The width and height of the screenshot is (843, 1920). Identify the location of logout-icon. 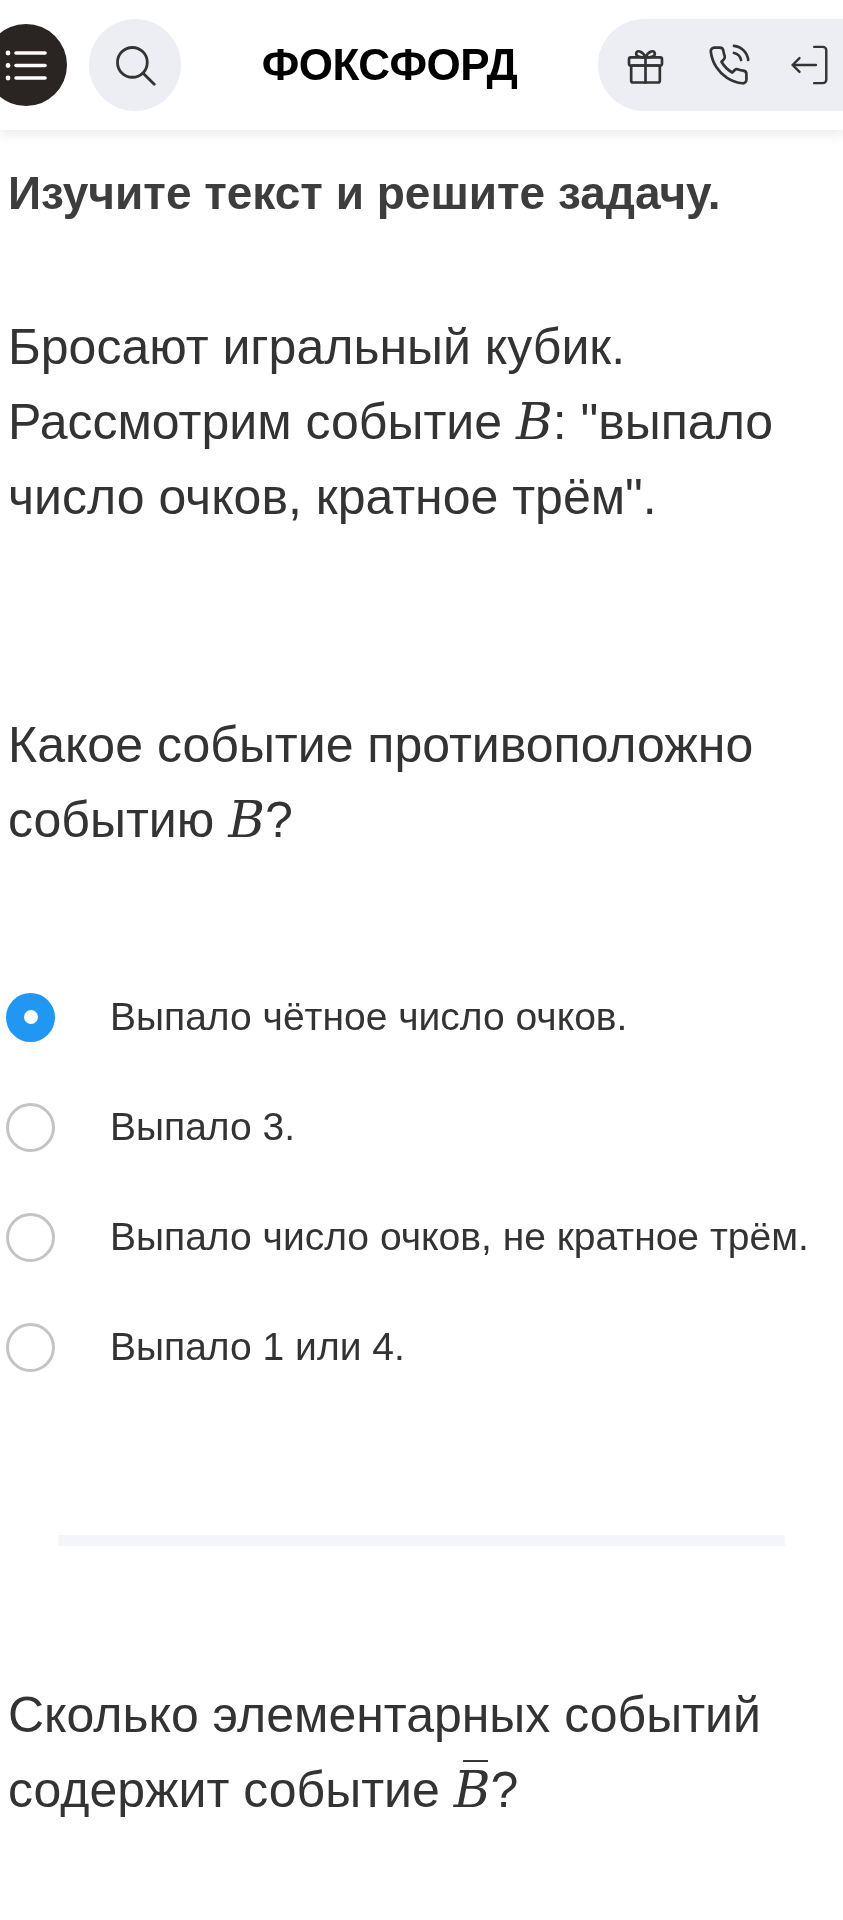
(809, 65).